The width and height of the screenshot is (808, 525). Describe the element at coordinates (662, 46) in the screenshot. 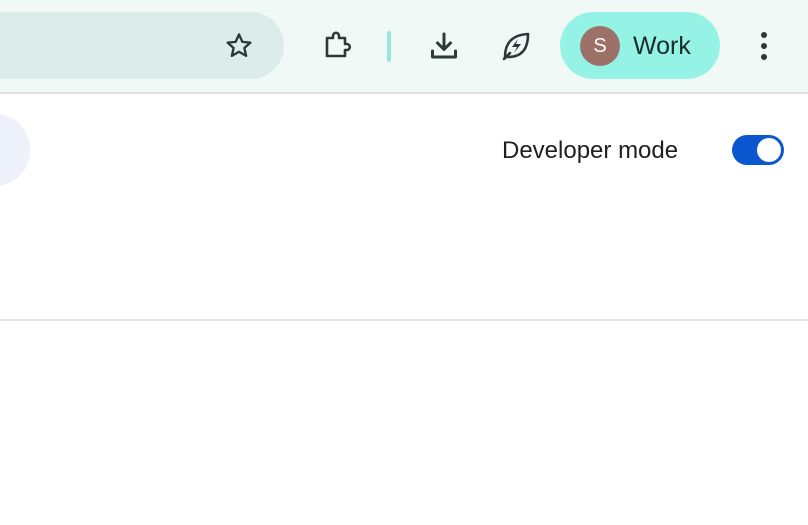

I see `profile-name: Work` at that location.